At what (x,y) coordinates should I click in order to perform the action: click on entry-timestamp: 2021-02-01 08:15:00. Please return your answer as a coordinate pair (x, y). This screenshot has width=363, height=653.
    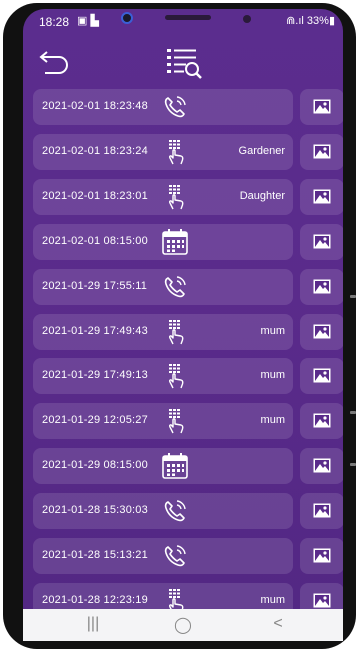
    Looking at the image, I should click on (95, 240).